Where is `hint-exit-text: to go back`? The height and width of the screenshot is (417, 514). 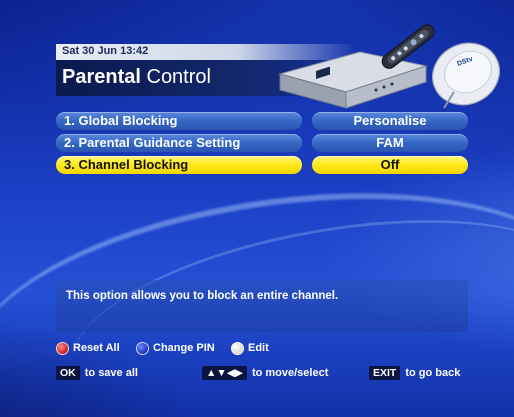 hint-exit-text: to go back is located at coordinates (433, 373).